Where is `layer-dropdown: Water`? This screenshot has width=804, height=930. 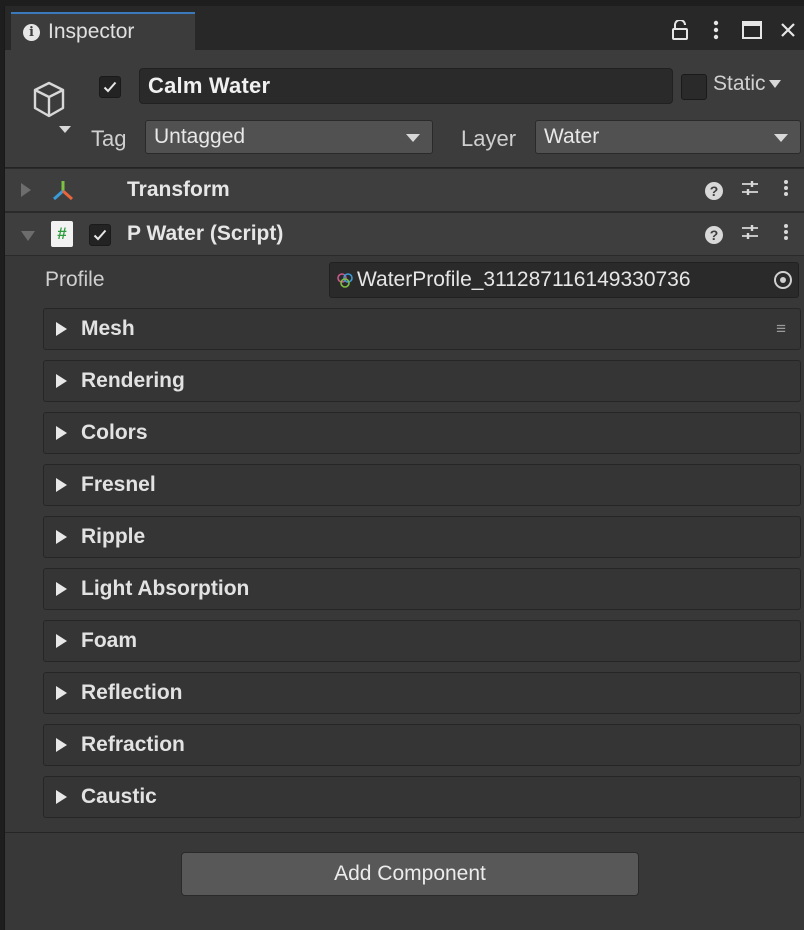 layer-dropdown: Water is located at coordinates (668, 137).